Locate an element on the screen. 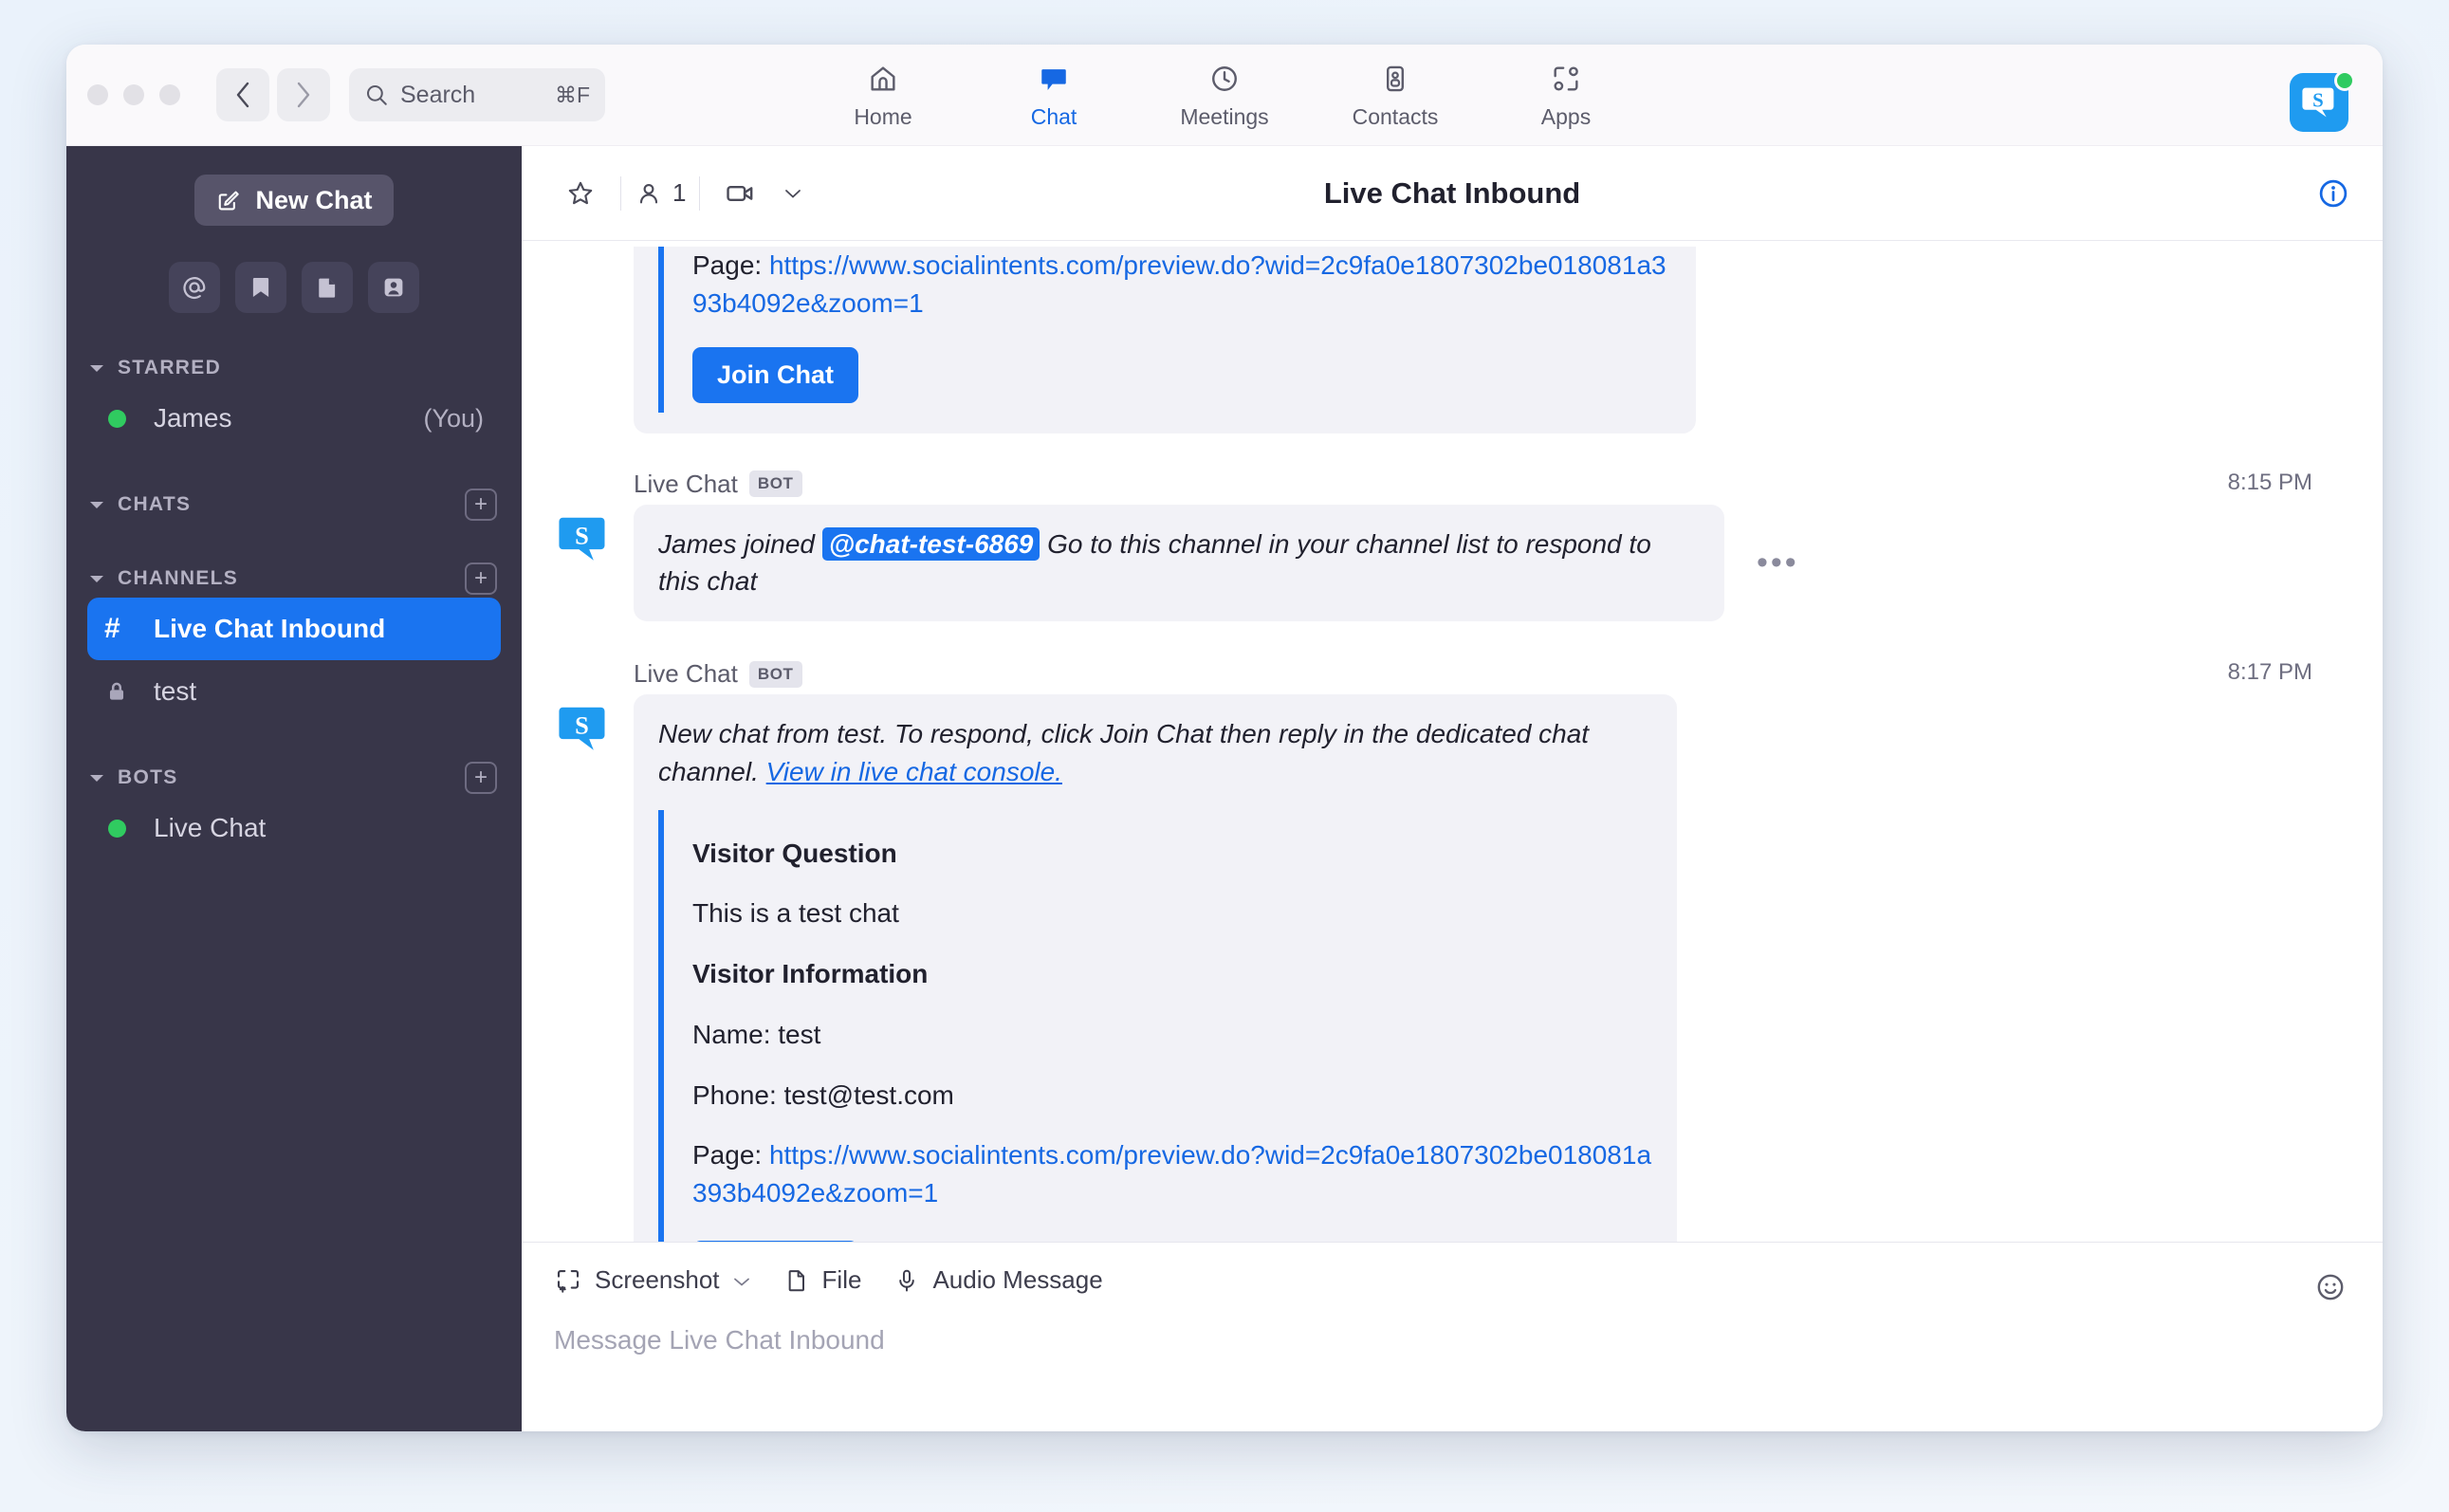 This screenshot has height=1512, width=2449. message-input: Message Live Chat Inbound is located at coordinates (1452, 1340).